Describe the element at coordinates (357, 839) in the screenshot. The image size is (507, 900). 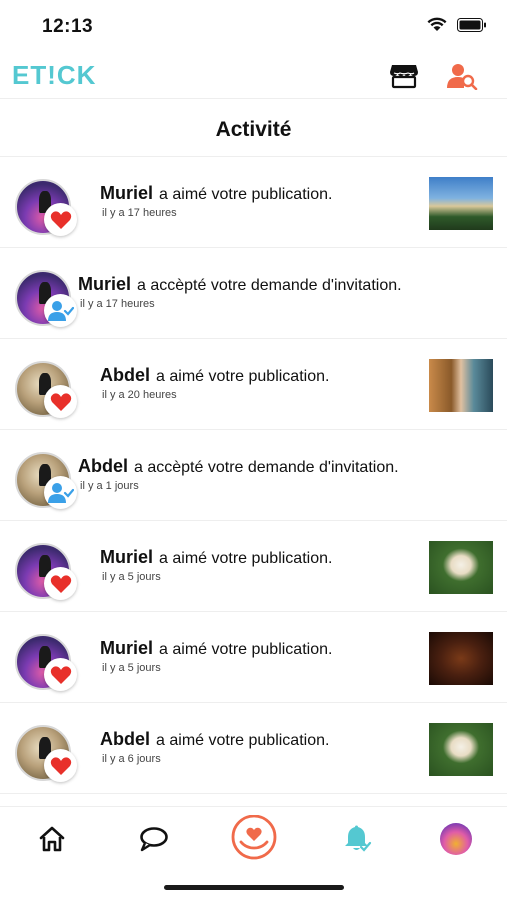
I see `notification-bell-icon` at that location.